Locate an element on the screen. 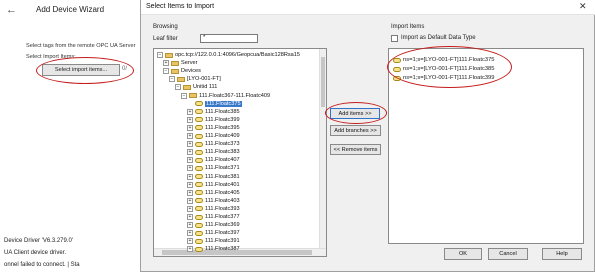 This screenshot has width=595, height=272. tree-node-label: 111.Floatc371 is located at coordinates (222, 168).